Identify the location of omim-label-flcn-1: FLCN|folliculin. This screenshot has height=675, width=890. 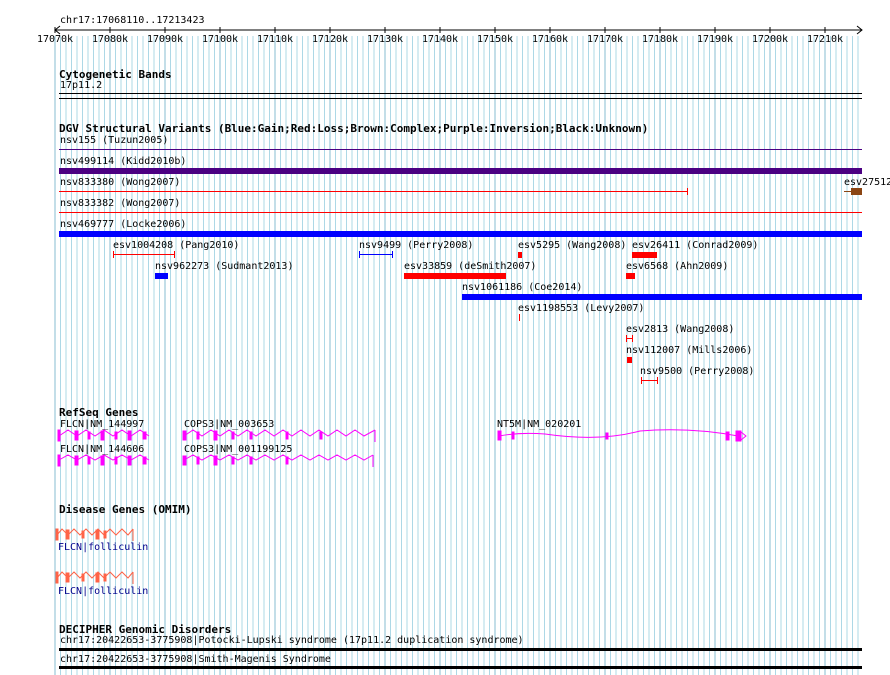
(103, 548).